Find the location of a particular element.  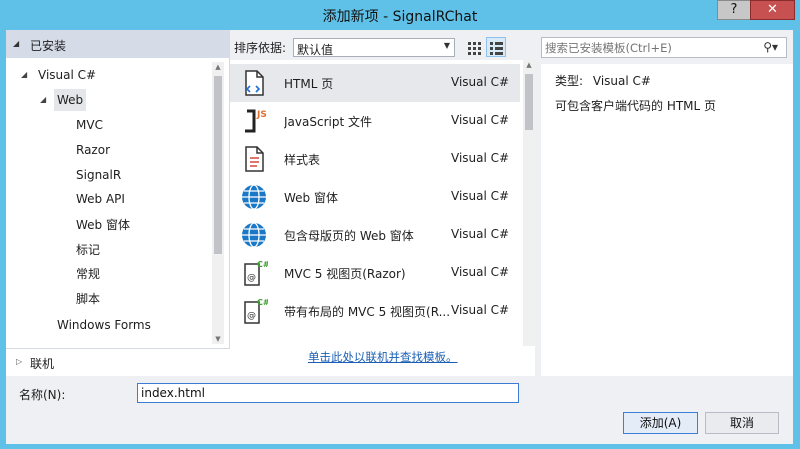

list-item-web-forms-master: 包含母版页的 Web 窗体 Visual C# is located at coordinates (375, 235).